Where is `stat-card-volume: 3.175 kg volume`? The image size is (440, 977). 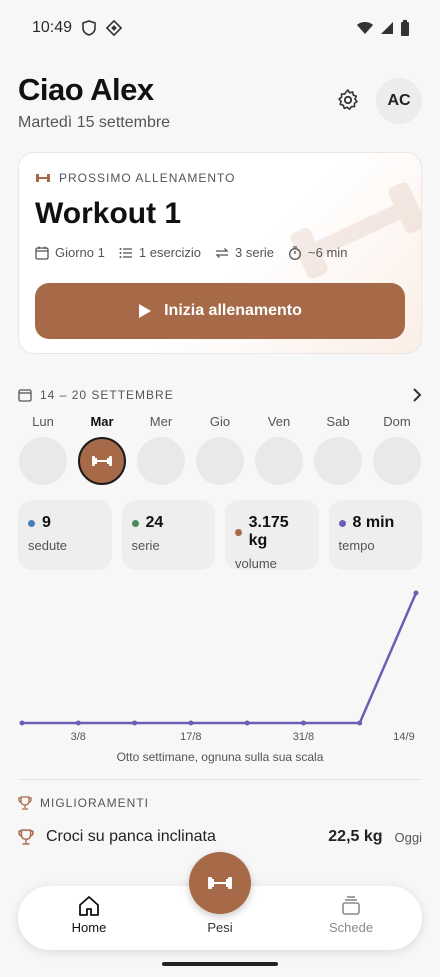 stat-card-volume: 3.175 kg volume is located at coordinates (272, 535).